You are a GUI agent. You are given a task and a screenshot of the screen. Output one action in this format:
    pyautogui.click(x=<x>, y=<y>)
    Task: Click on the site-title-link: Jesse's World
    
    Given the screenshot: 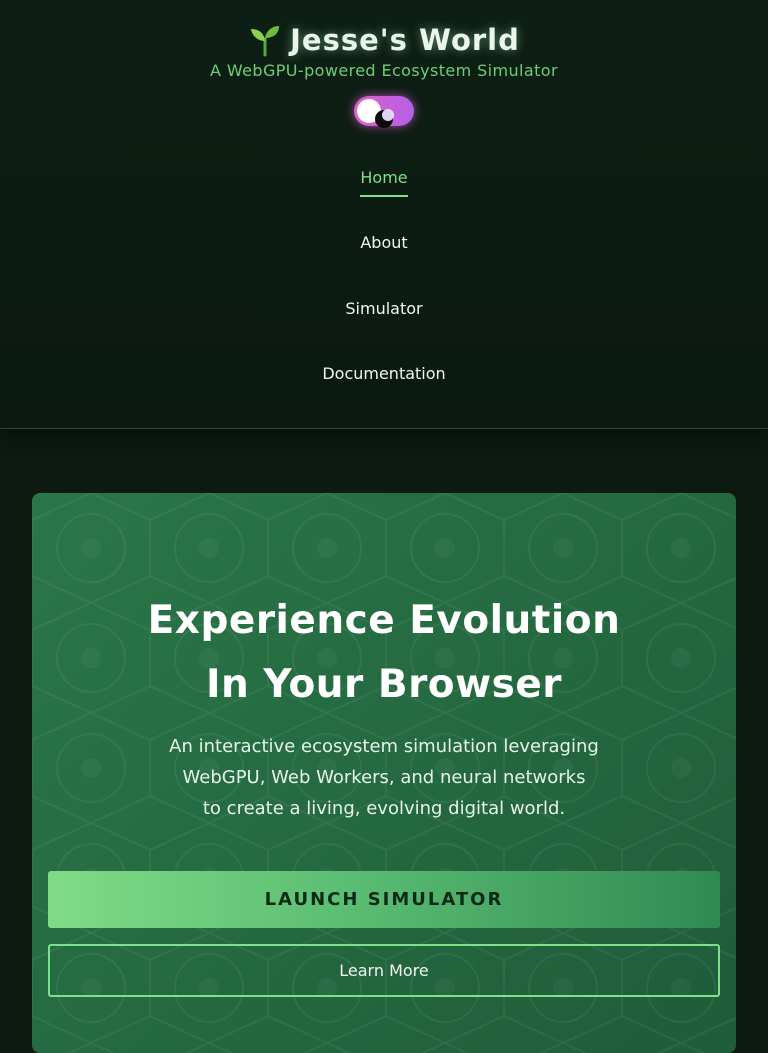 What is the action you would take?
    pyautogui.click(x=384, y=40)
    